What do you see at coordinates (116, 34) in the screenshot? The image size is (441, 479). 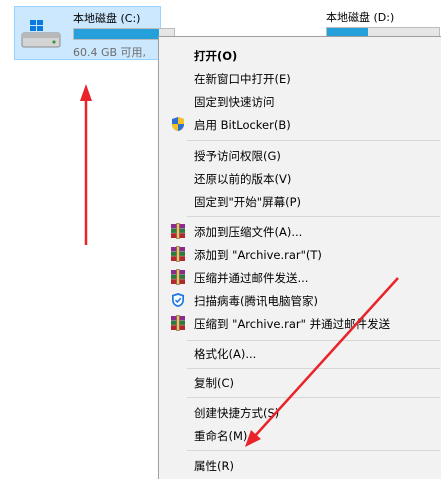 I see `drive-c-usage-fill` at bounding box center [116, 34].